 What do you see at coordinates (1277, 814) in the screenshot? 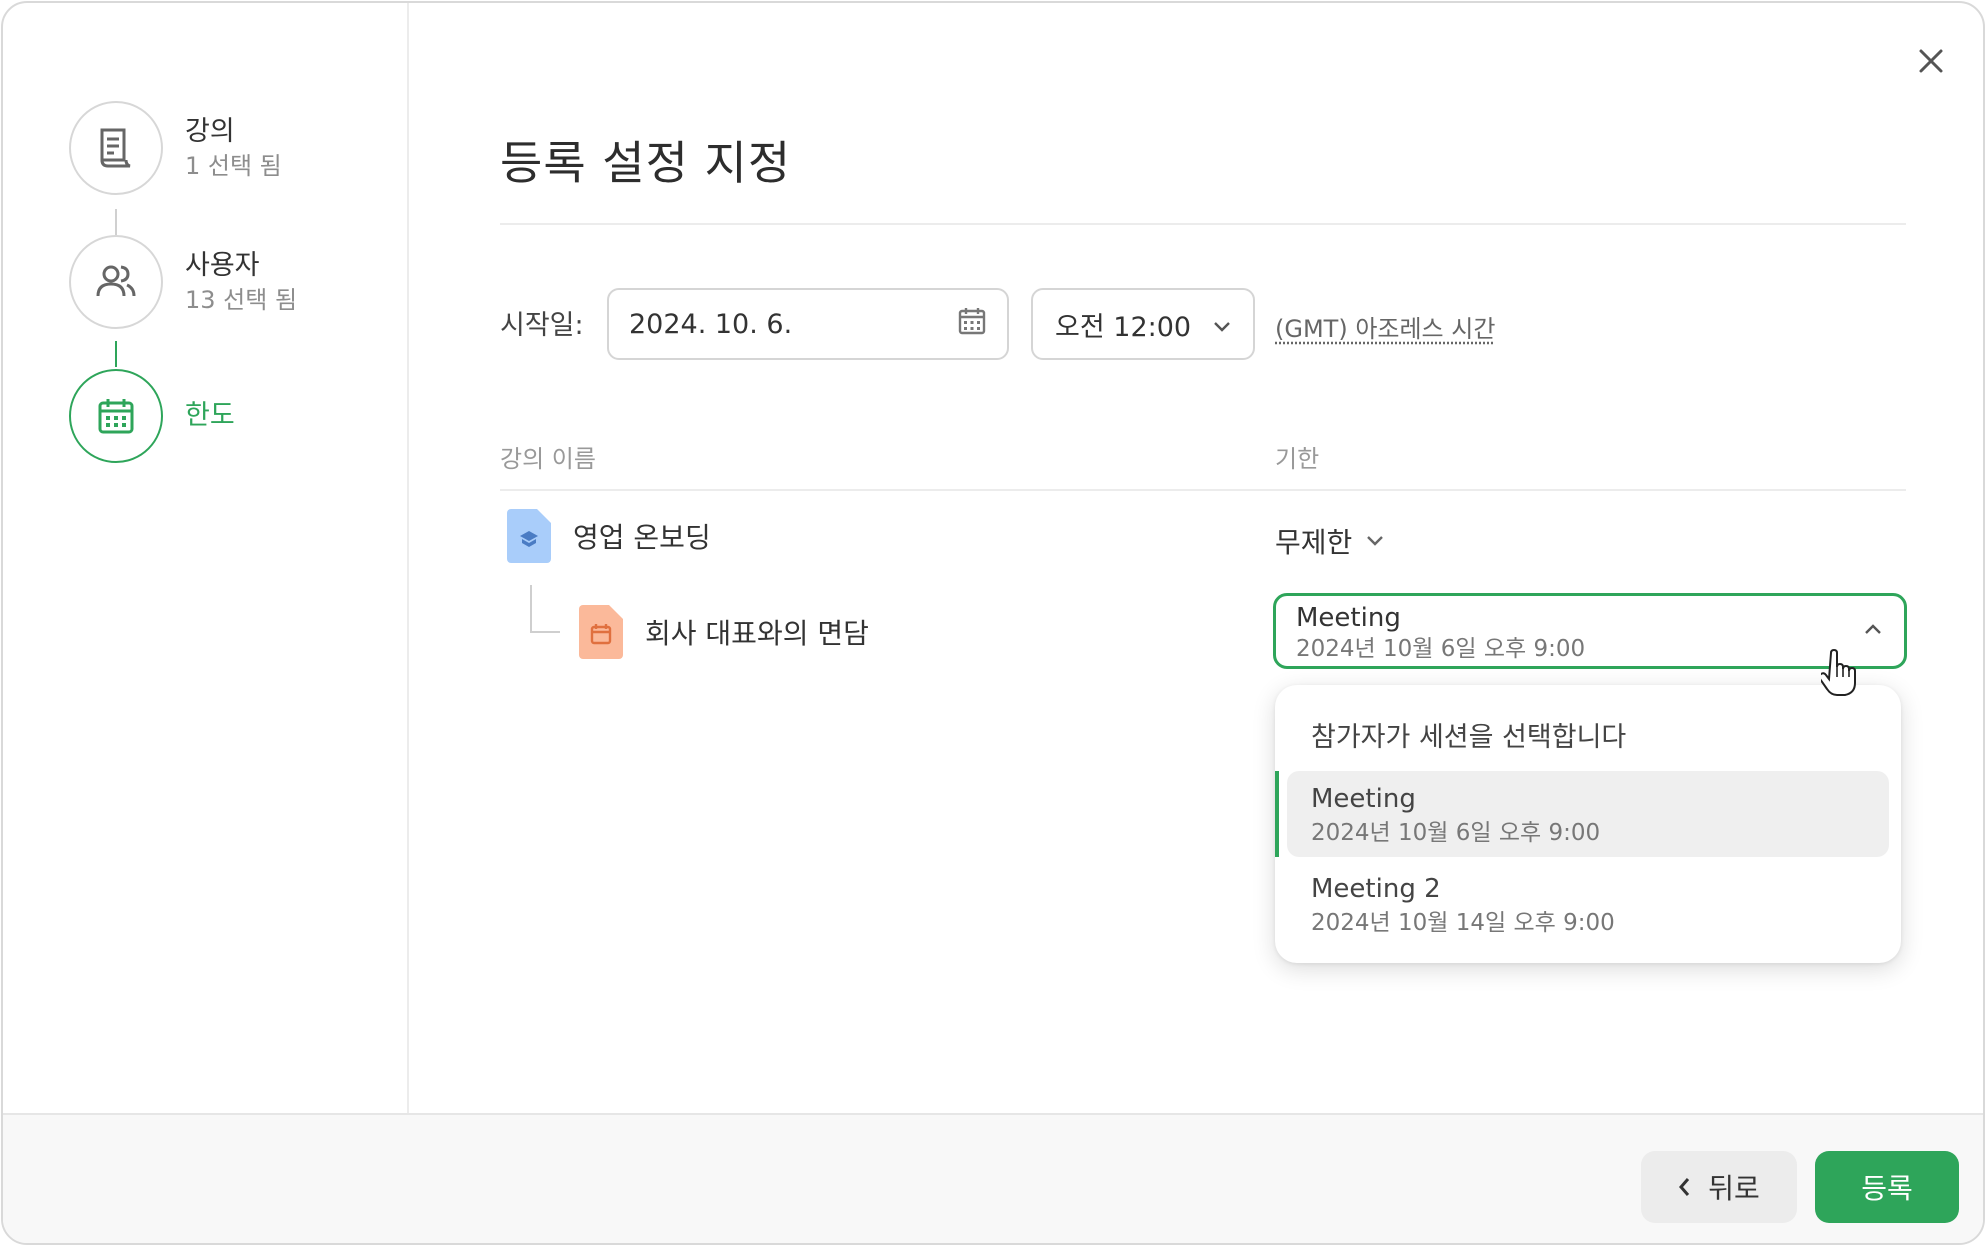
I see `selected-indicator` at bounding box center [1277, 814].